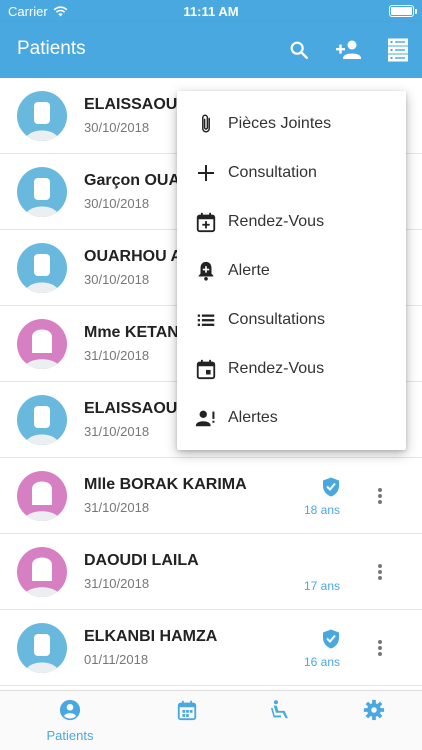  I want to click on menu-item-new-alert: Alerte, so click(291, 270).